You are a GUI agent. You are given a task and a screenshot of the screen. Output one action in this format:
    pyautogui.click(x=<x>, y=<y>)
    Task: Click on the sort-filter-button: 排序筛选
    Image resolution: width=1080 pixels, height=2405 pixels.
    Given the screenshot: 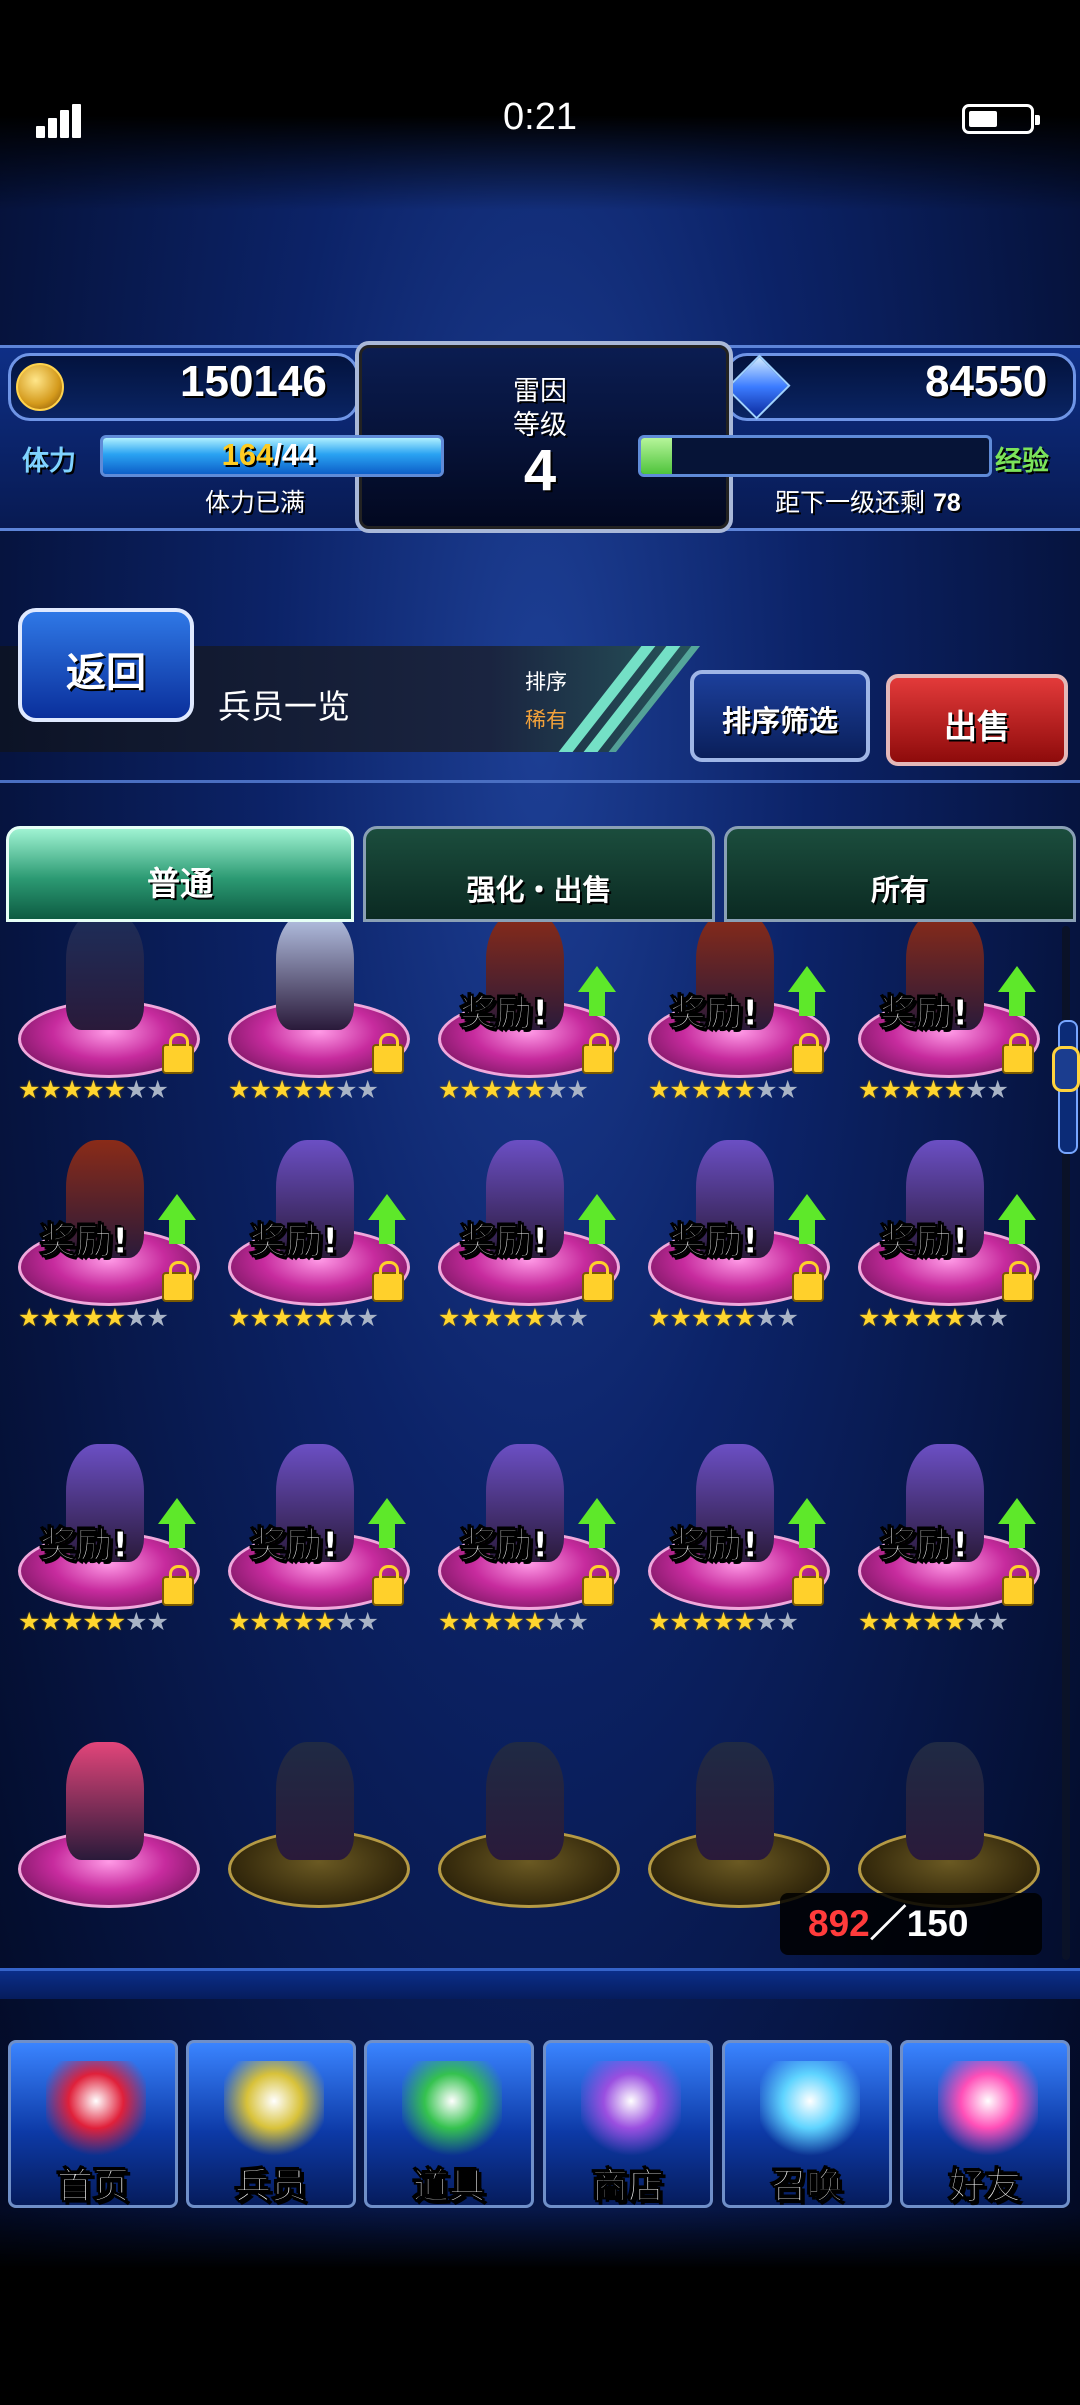 What is the action you would take?
    pyautogui.click(x=780, y=716)
    